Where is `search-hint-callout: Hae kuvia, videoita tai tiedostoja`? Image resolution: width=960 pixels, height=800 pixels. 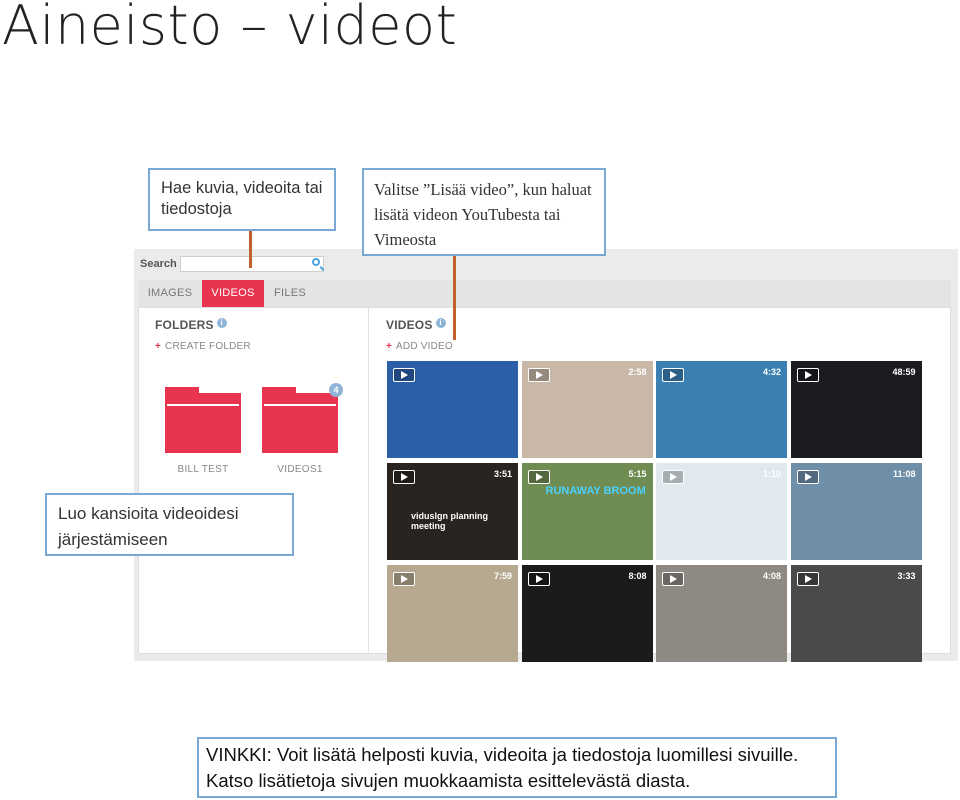
search-hint-callout: Hae kuvia, videoita tai tiedostoja is located at coordinates (242, 199).